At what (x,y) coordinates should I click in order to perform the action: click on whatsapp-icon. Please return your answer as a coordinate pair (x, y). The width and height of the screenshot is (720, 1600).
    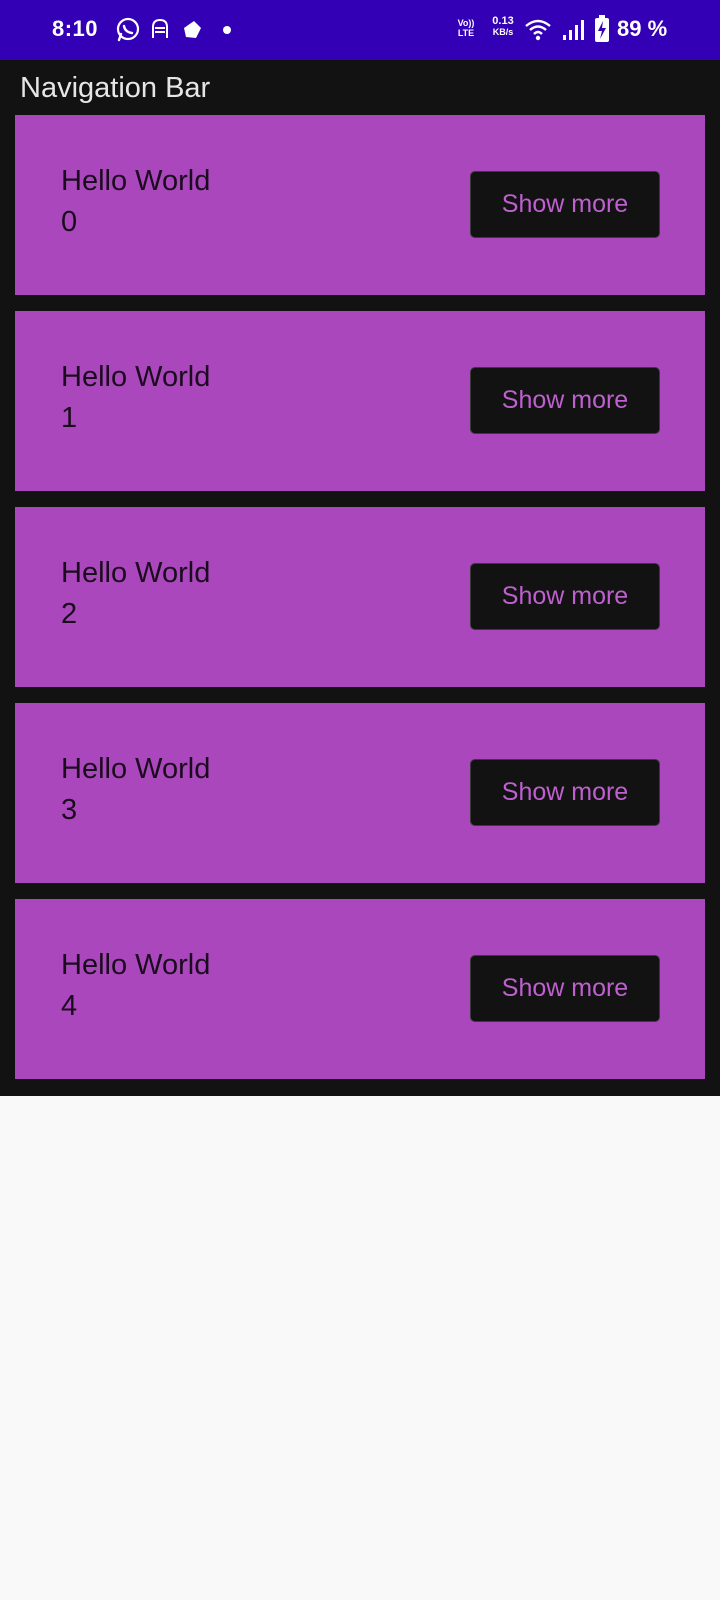
    Looking at the image, I should click on (128, 32).